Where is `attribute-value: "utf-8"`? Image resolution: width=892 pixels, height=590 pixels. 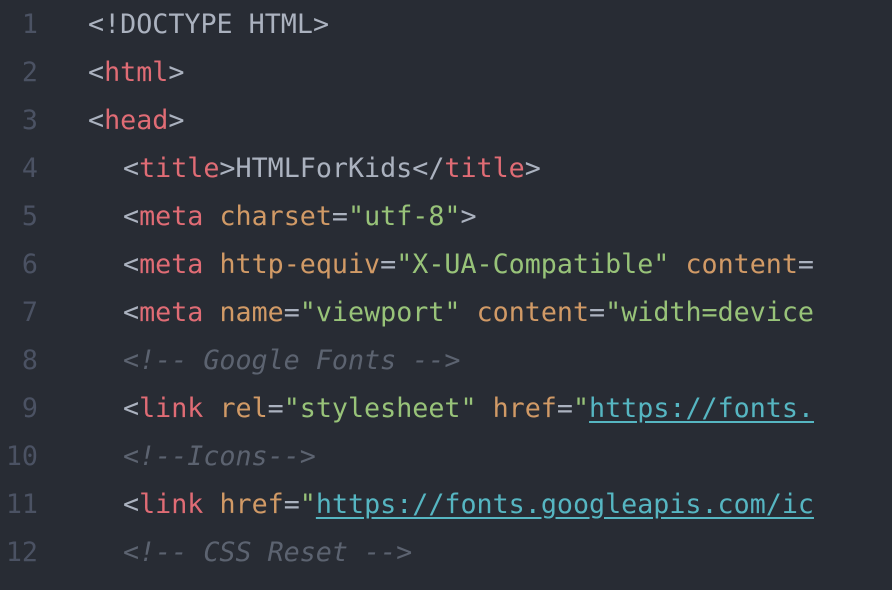
attribute-value: "utf-8" is located at coordinates (404, 216).